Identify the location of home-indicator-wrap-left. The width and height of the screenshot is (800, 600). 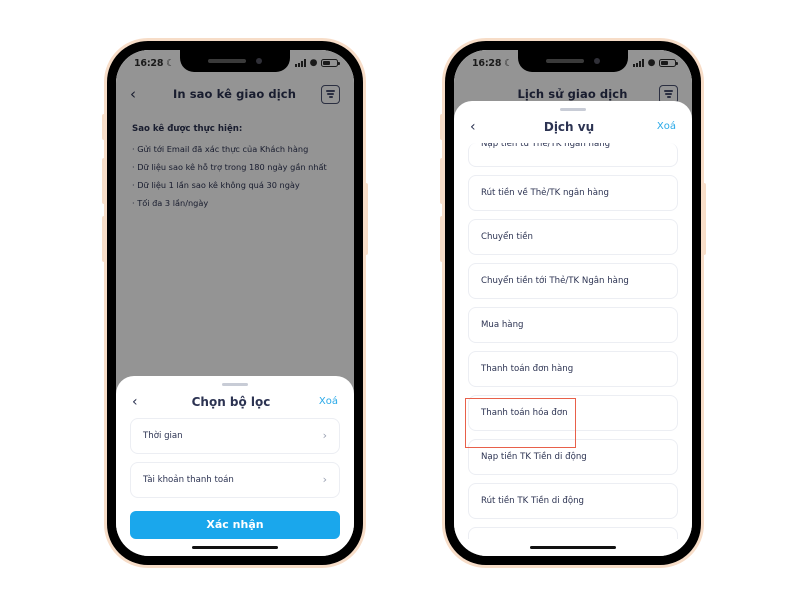
(235, 547).